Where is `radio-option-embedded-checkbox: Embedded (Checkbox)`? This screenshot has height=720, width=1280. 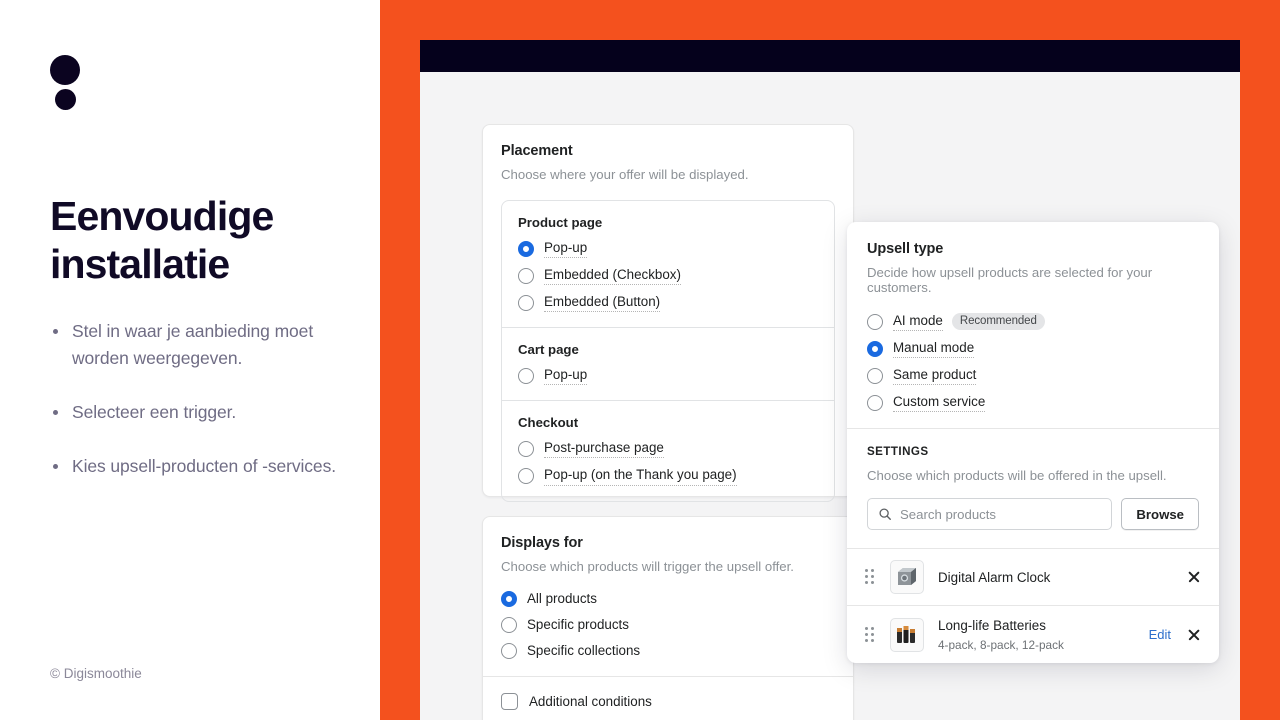
radio-option-embedded-checkbox: Embedded (Checkbox) is located at coordinates (668, 276).